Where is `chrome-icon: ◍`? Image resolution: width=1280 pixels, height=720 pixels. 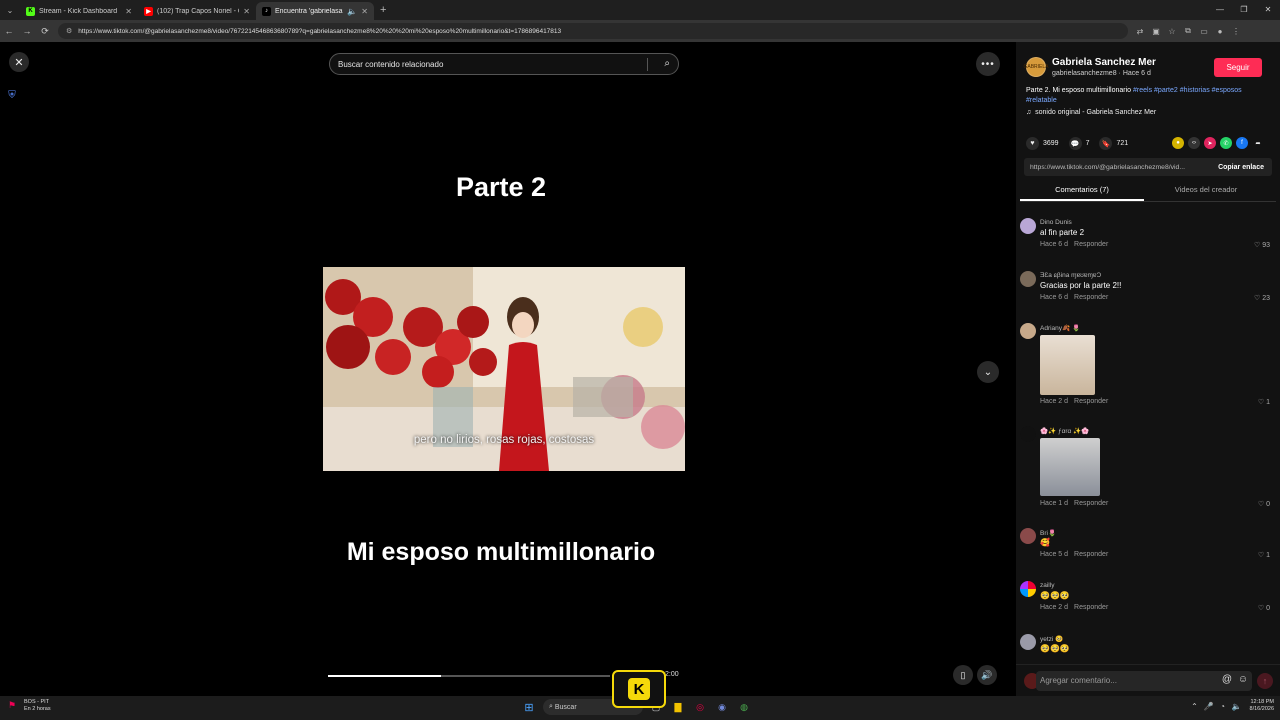 chrome-icon: ◍ is located at coordinates (744, 707).